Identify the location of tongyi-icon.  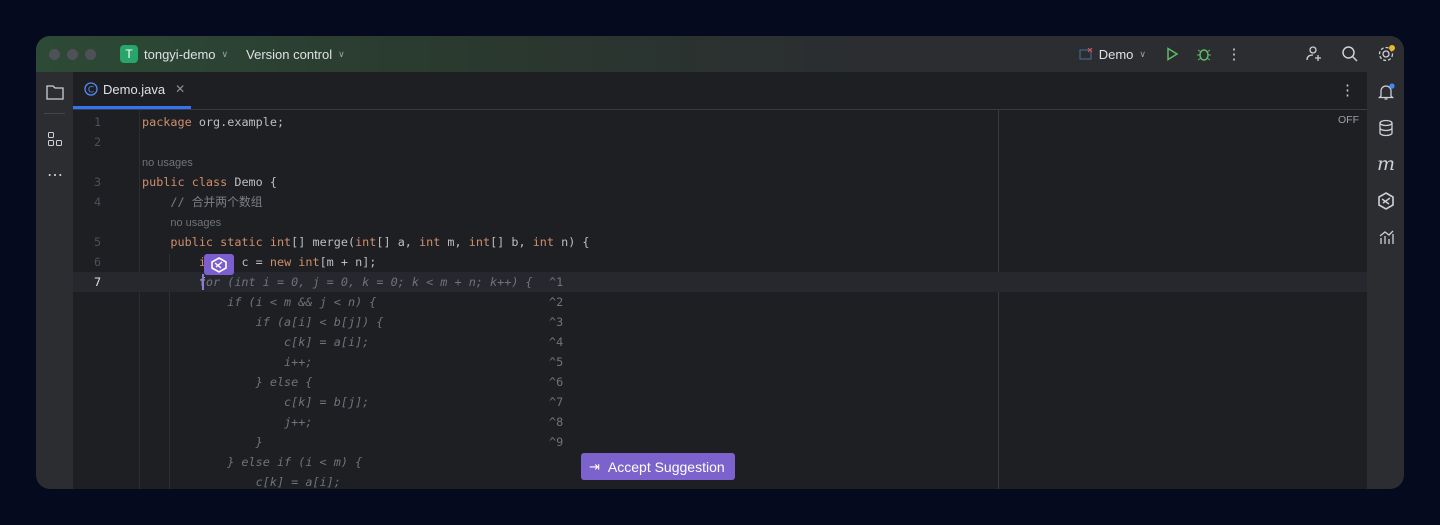
(219, 264).